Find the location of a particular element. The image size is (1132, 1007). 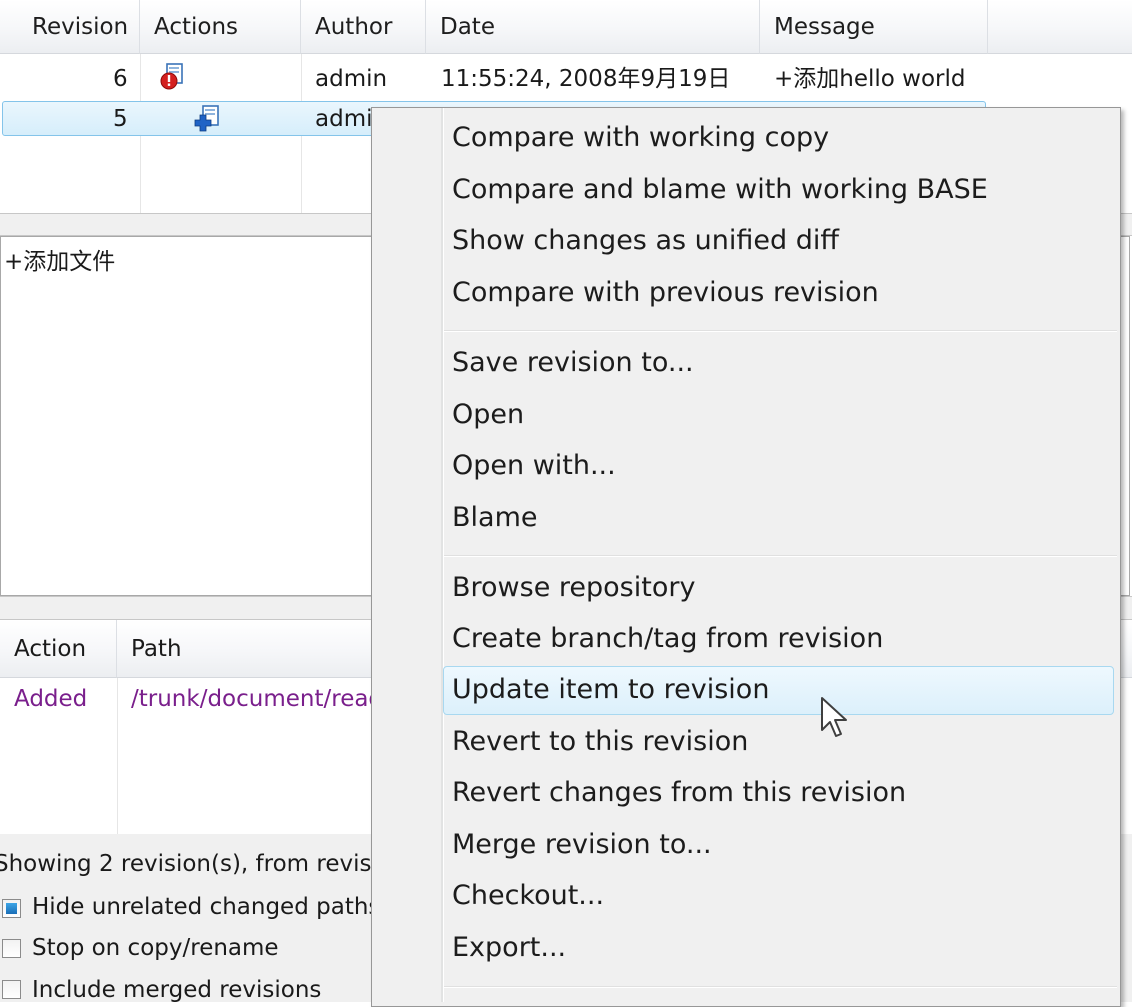

stop-on-copy-checkbox is located at coordinates (11, 948).